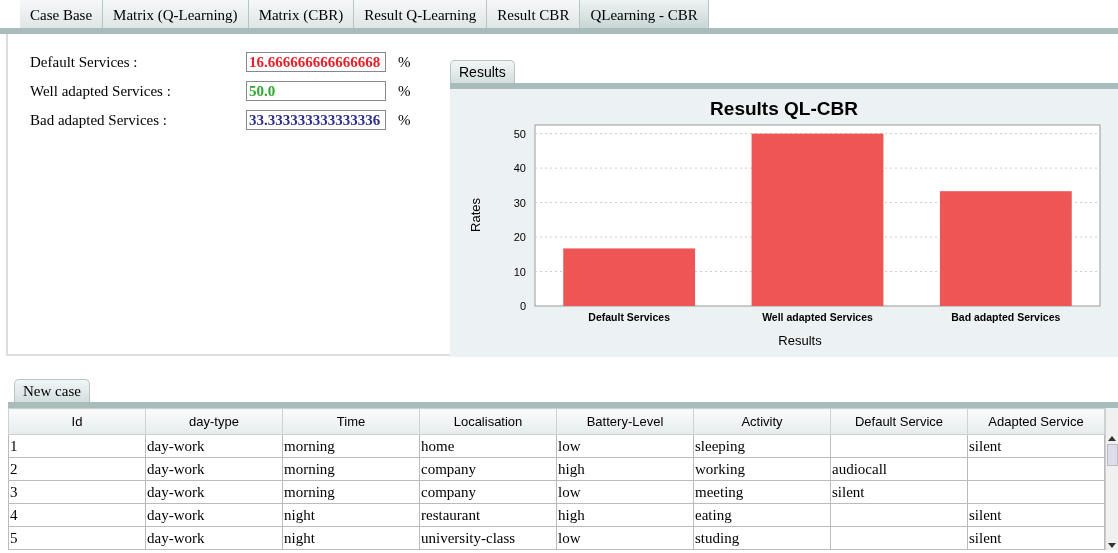 This screenshot has height=553, width=1118. Describe the element at coordinates (421, 14) in the screenshot. I see `tab: Result Q-Learning` at that location.